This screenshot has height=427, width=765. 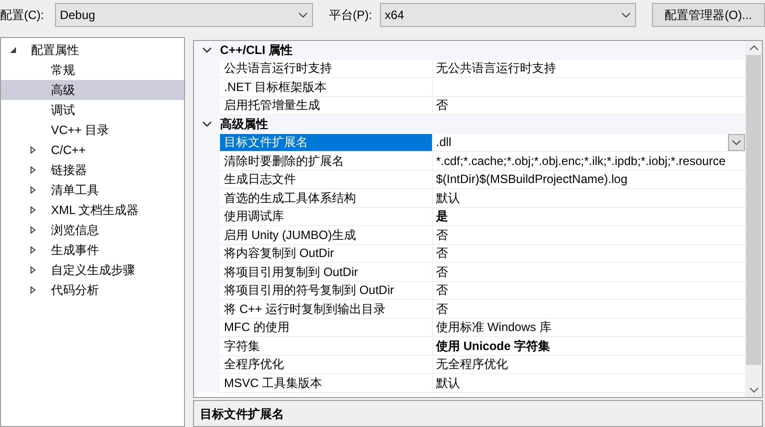 I want to click on dropdown-button, so click(x=736, y=142).